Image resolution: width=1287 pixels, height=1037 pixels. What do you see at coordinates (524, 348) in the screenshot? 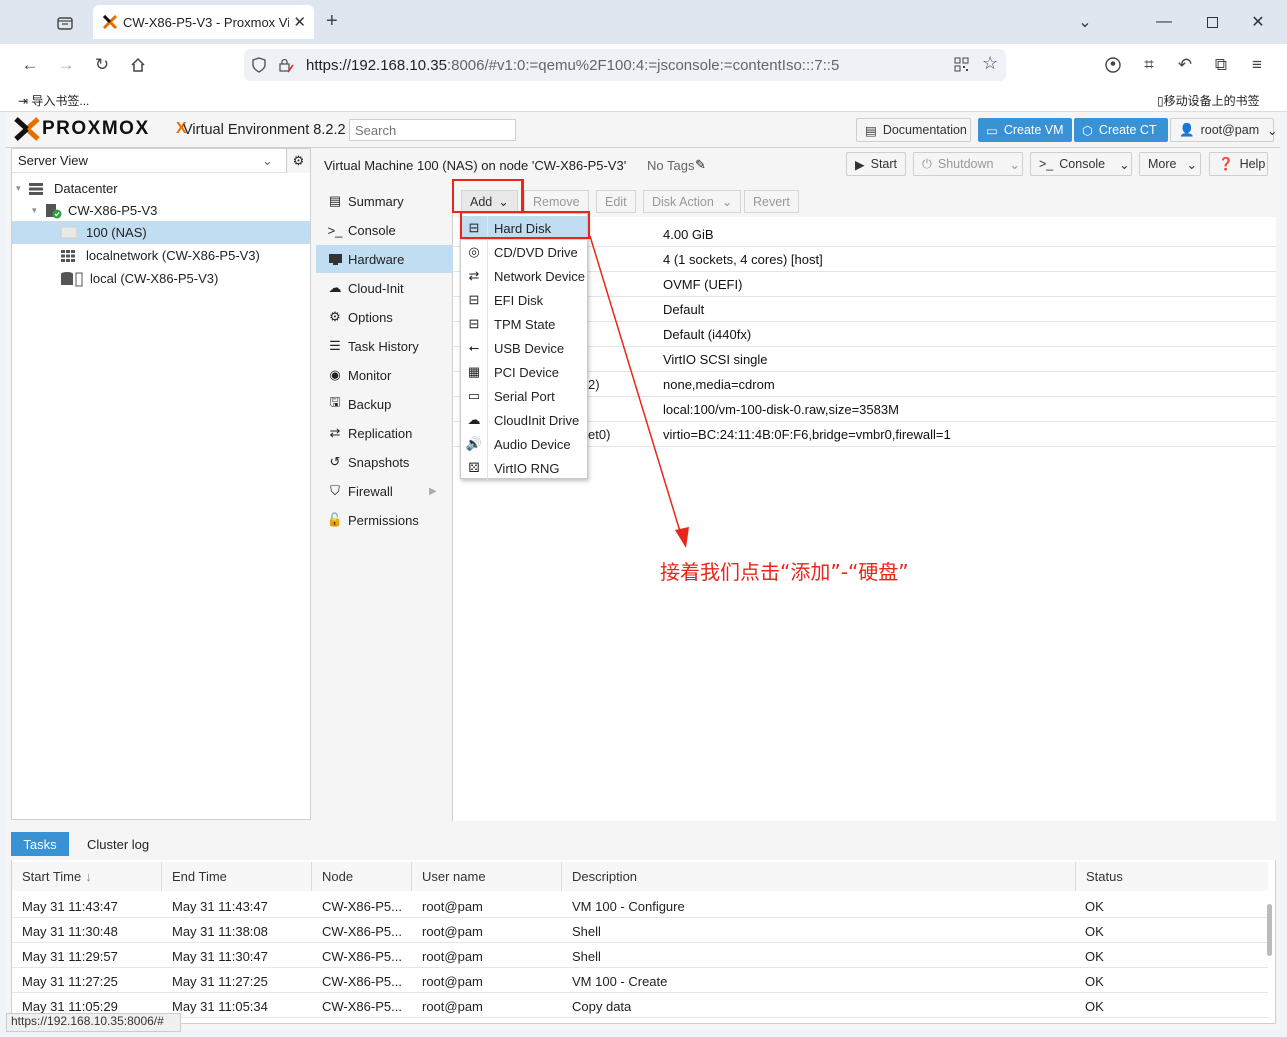
I see `dropdown-item-usb: ⭠ USB Device` at bounding box center [524, 348].